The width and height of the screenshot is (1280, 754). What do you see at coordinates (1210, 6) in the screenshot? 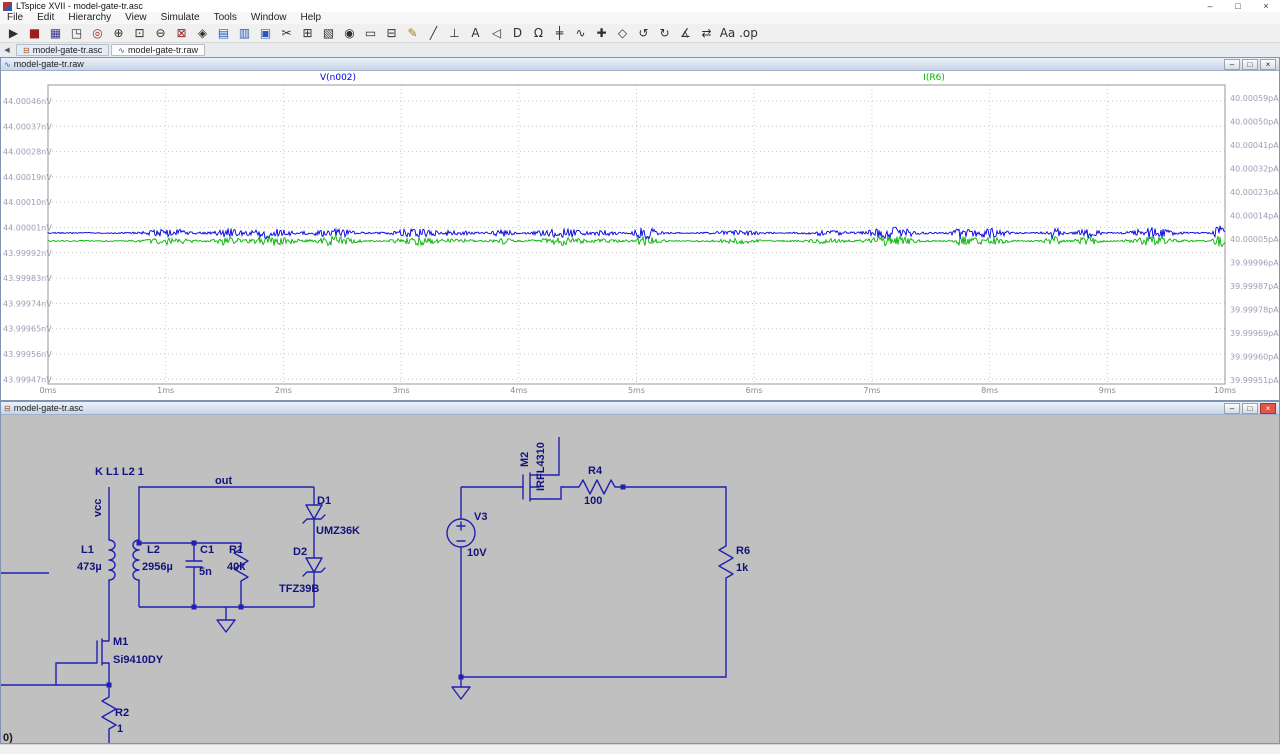
I see `minimize-button: –` at bounding box center [1210, 6].